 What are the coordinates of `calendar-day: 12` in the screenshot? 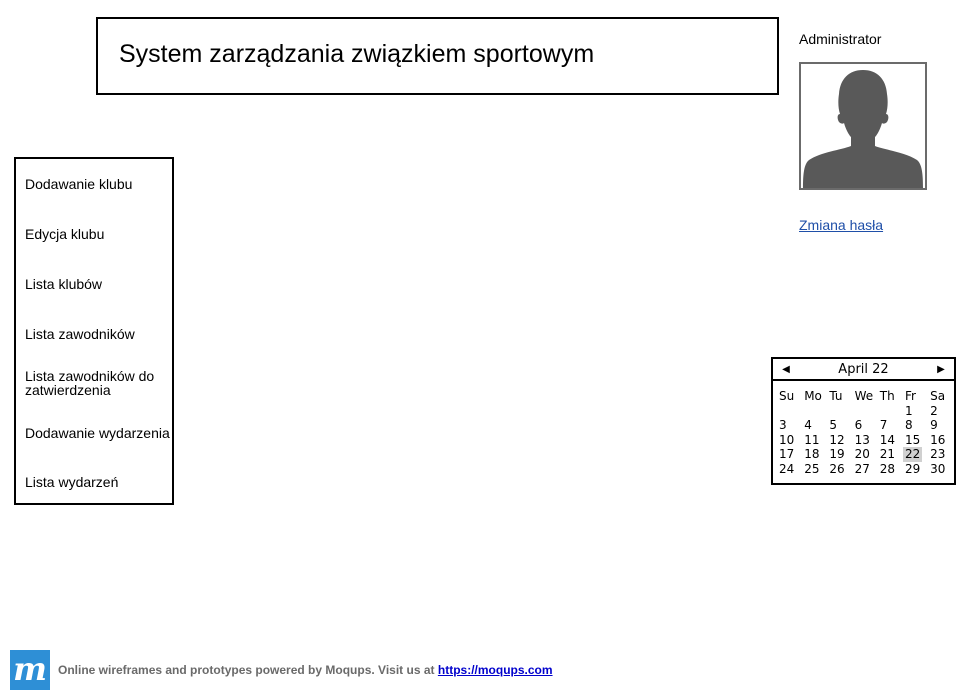 It's located at (839, 440).